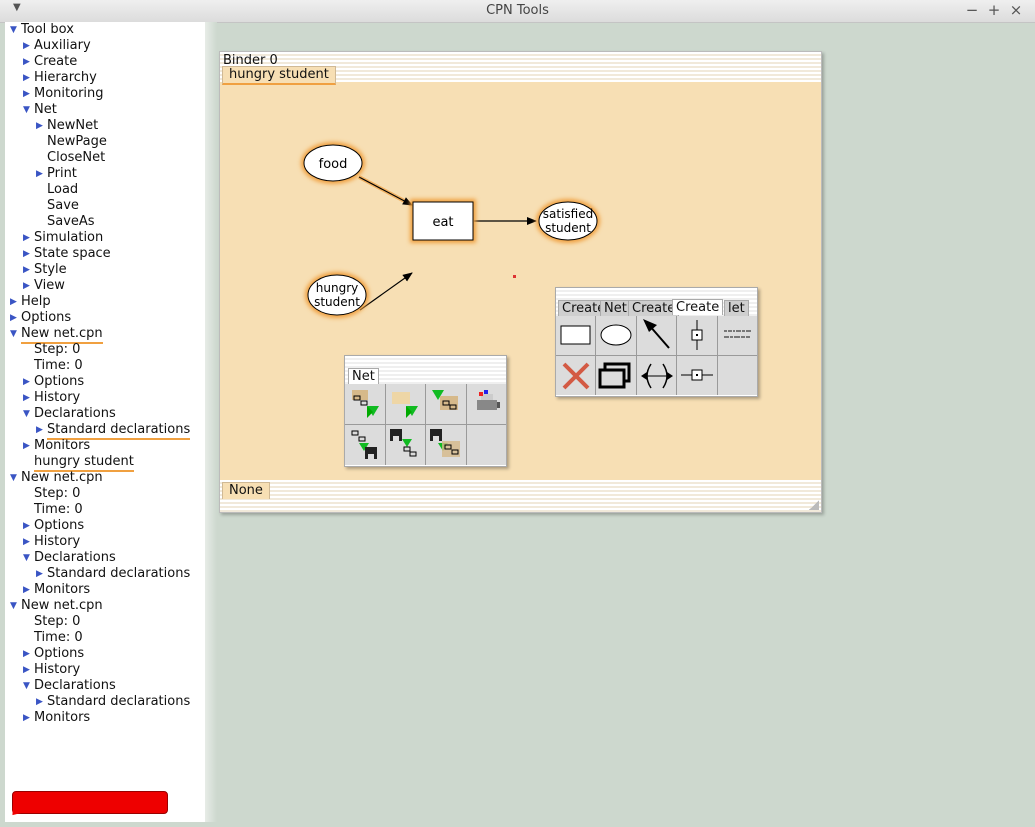 This screenshot has width=1035, height=827. What do you see at coordinates (972, 10) in the screenshot?
I see `minimize-button: −` at bounding box center [972, 10].